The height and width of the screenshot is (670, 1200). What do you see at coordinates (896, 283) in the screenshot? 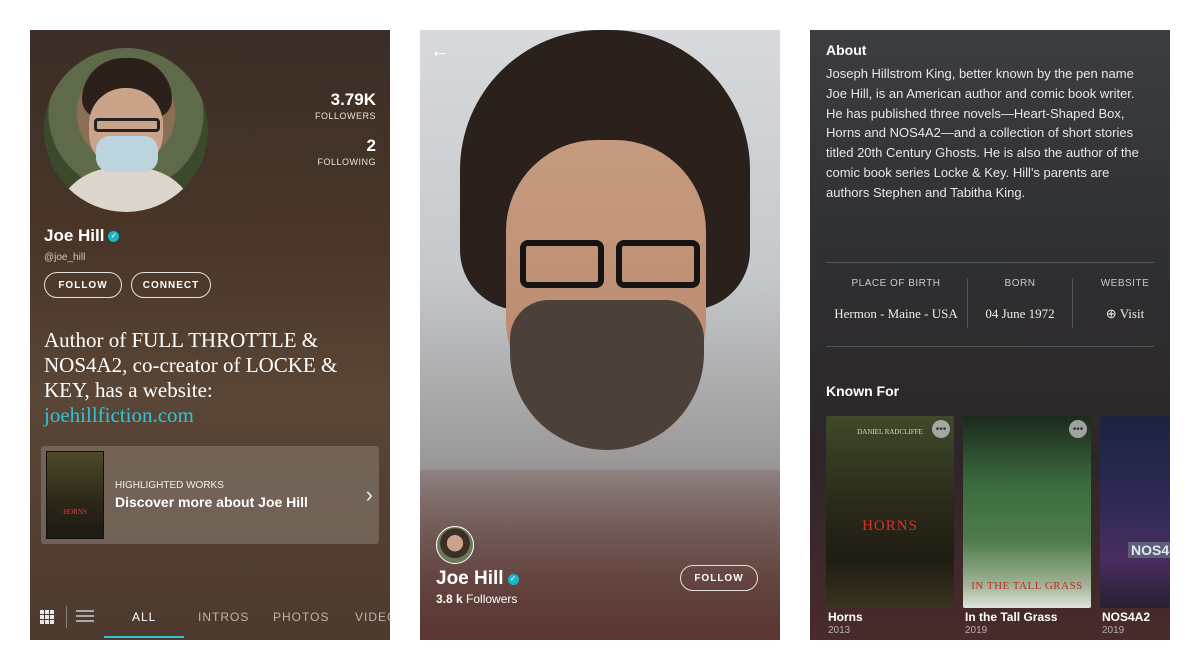
I see `fact-place-label: PLACE OF BIRTH` at bounding box center [896, 283].